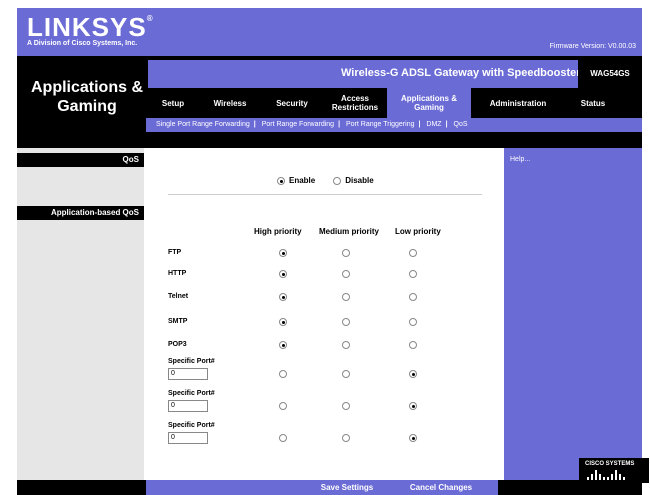  What do you see at coordinates (413, 345) in the screenshot?
I see `pop3-low-radio` at bounding box center [413, 345].